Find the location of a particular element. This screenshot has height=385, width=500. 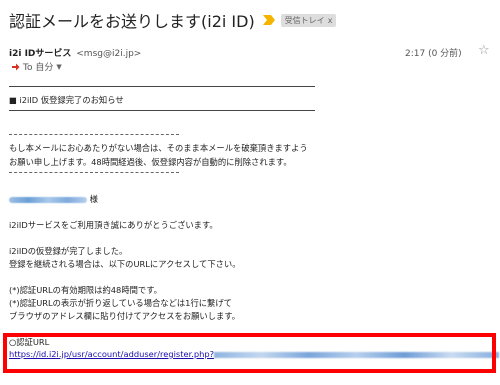

notice-line-2: お願い申し上げます。48時間経過後、仮登録内容が自動的に削除されます。 is located at coordinates (150, 162).